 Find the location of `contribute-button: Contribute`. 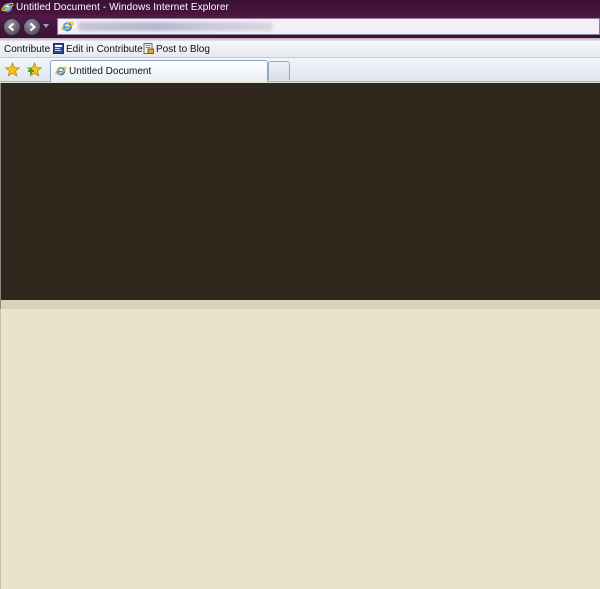

contribute-button: Contribute is located at coordinates (27, 49).